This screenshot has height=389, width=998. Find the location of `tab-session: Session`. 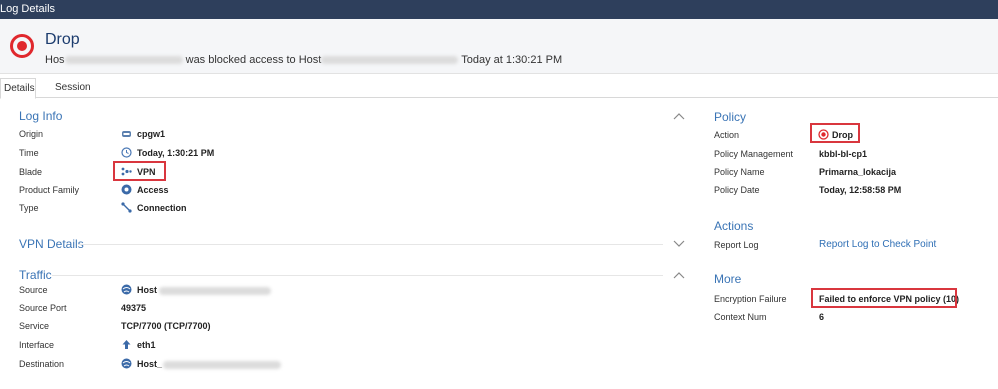

tab-session: Session is located at coordinates (77, 88).